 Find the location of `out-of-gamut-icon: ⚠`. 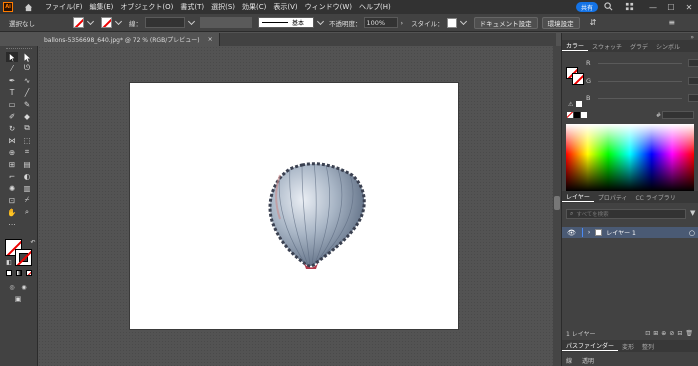

out-of-gamut-icon: ⚠ is located at coordinates (570, 104).